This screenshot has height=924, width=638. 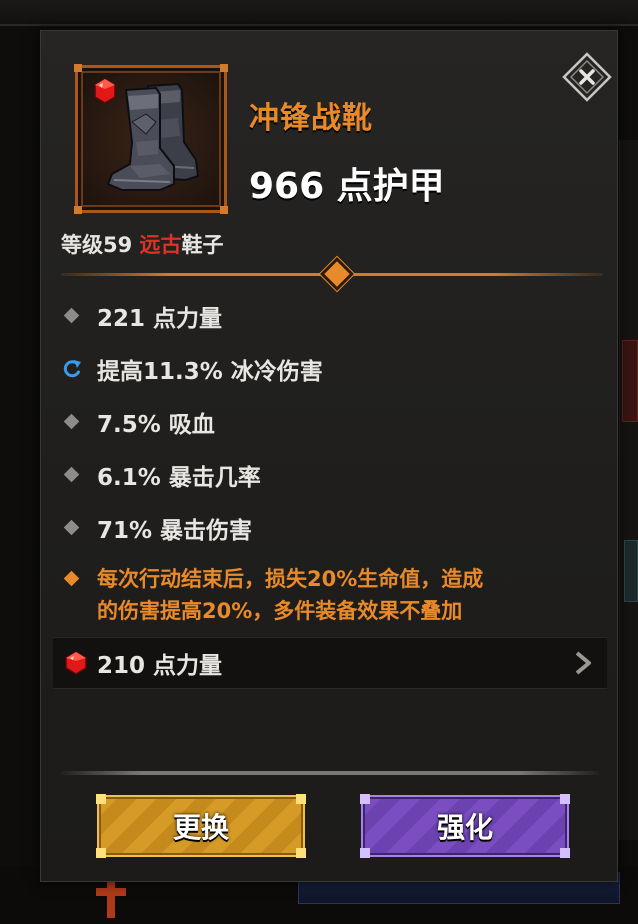 What do you see at coordinates (179, 478) in the screenshot?
I see `stat-text: 6.1% 暴击几率` at bounding box center [179, 478].